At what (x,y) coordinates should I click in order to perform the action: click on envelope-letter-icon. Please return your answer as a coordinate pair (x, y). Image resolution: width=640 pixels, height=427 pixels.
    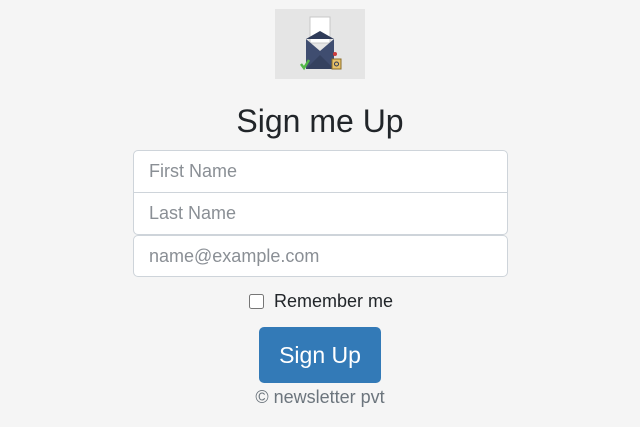
    Looking at the image, I should click on (321, 43).